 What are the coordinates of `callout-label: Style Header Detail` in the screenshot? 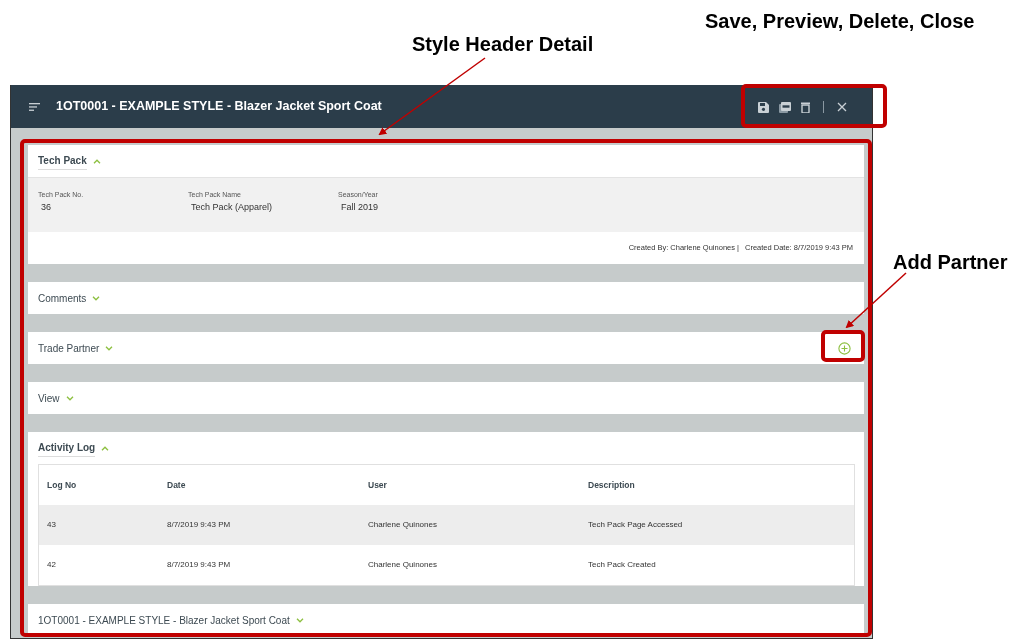 It's located at (503, 44).